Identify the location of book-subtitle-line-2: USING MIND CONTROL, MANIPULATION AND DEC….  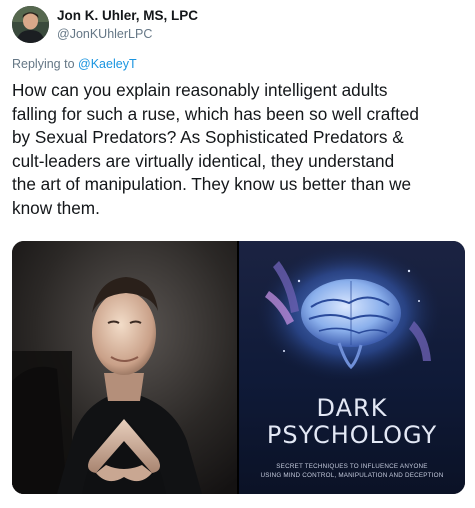
(352, 475).